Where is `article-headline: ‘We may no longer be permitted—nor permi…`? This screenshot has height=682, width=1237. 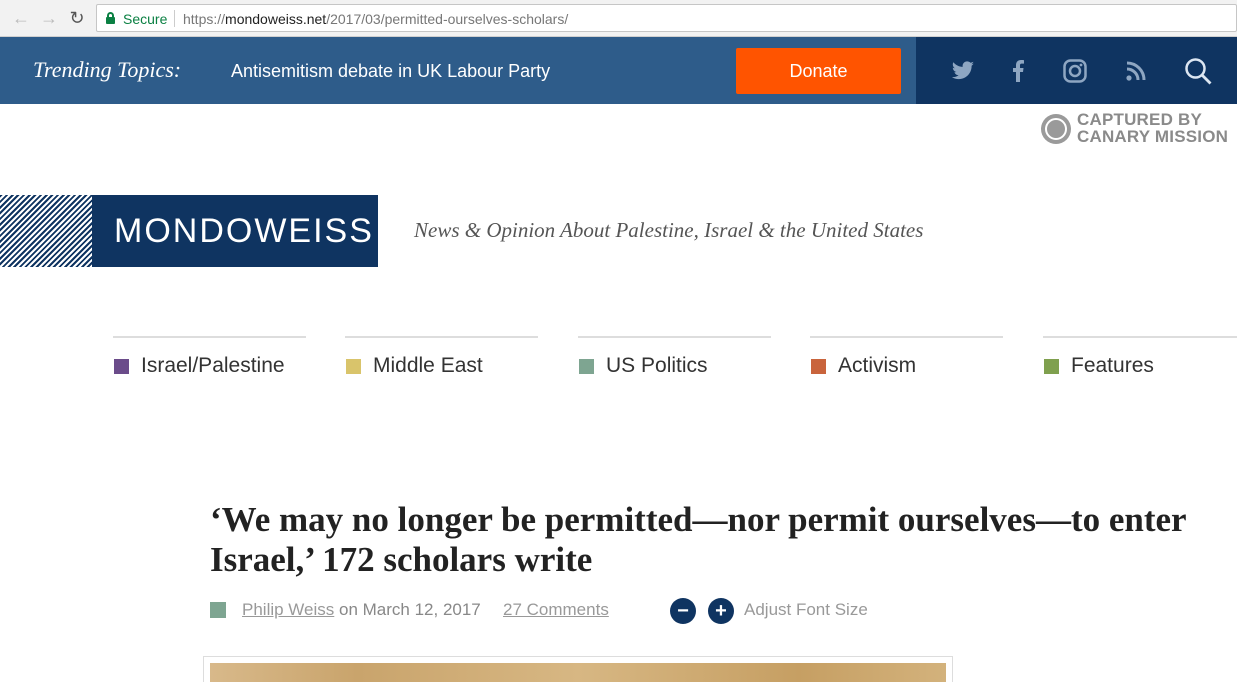
article-headline: ‘We may no longer be permitted—nor permi… is located at coordinates (698, 539).